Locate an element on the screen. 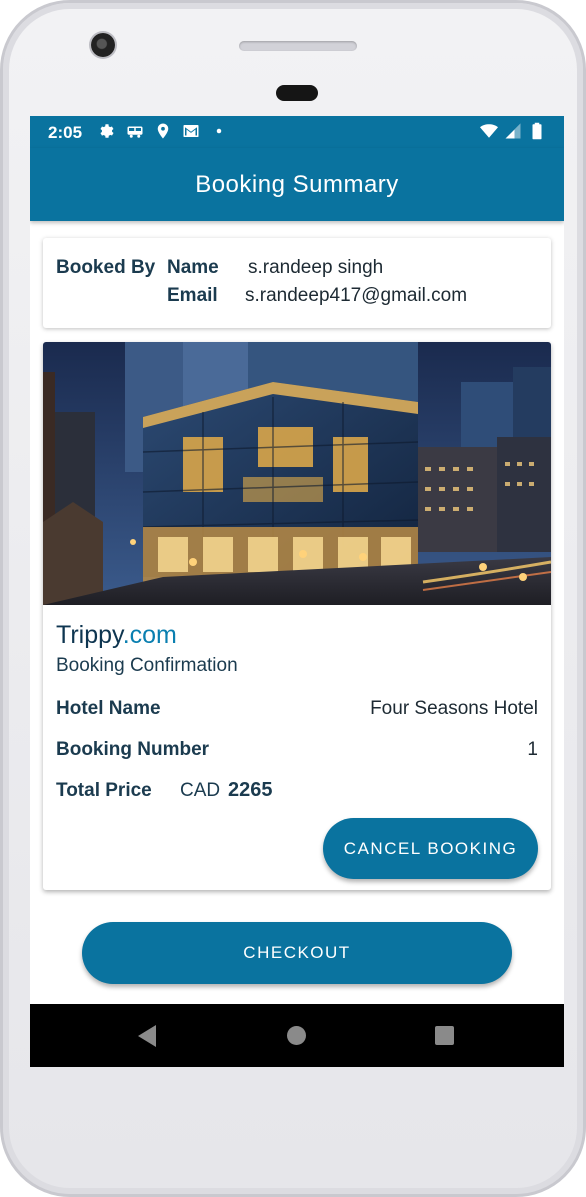  home-icon is located at coordinates (296, 1035).